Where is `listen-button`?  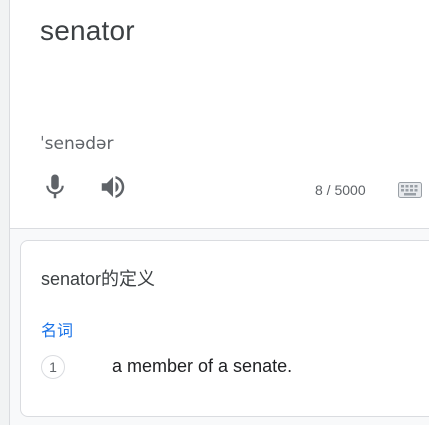
listen-button is located at coordinates (115, 187).